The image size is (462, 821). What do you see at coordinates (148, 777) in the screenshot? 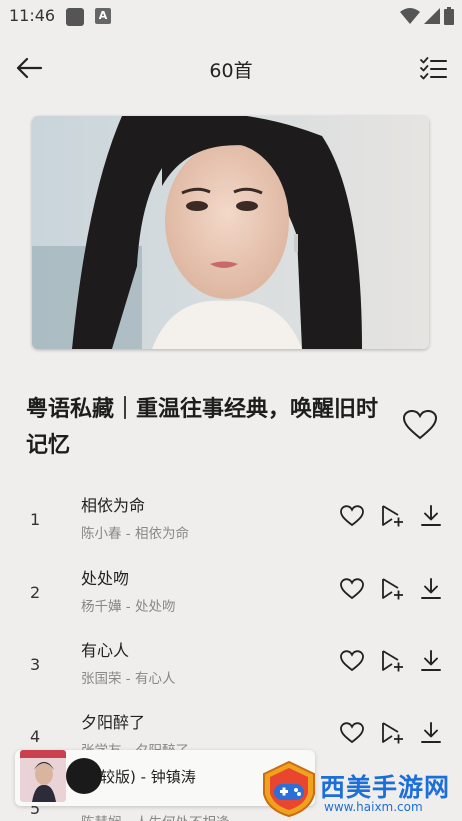
I see `now-playing-title: 较版) - 钟镇涛` at bounding box center [148, 777].